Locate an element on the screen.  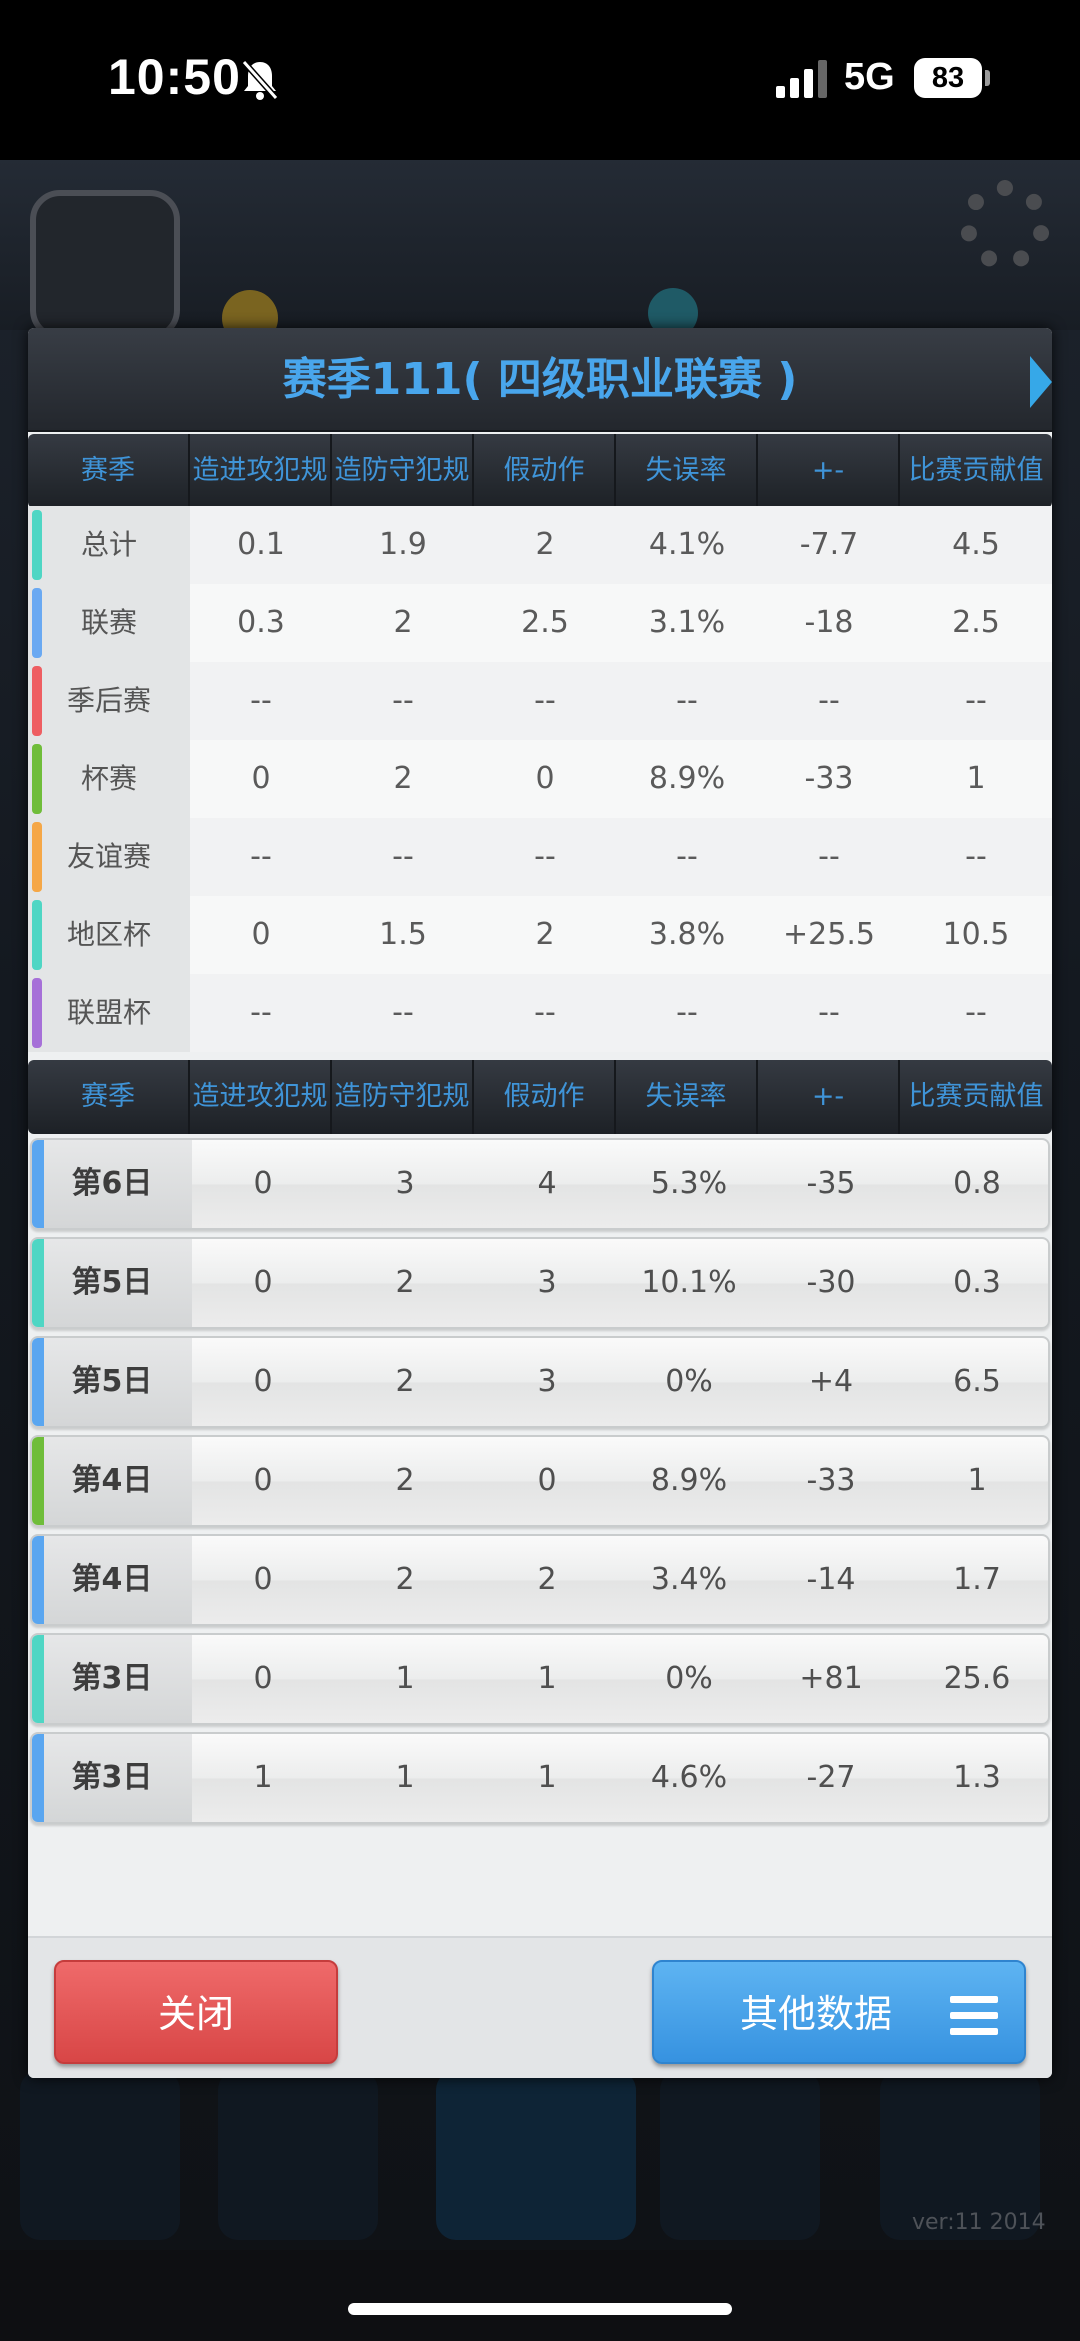
row-label-text: 杯赛 is located at coordinates (108, 778).